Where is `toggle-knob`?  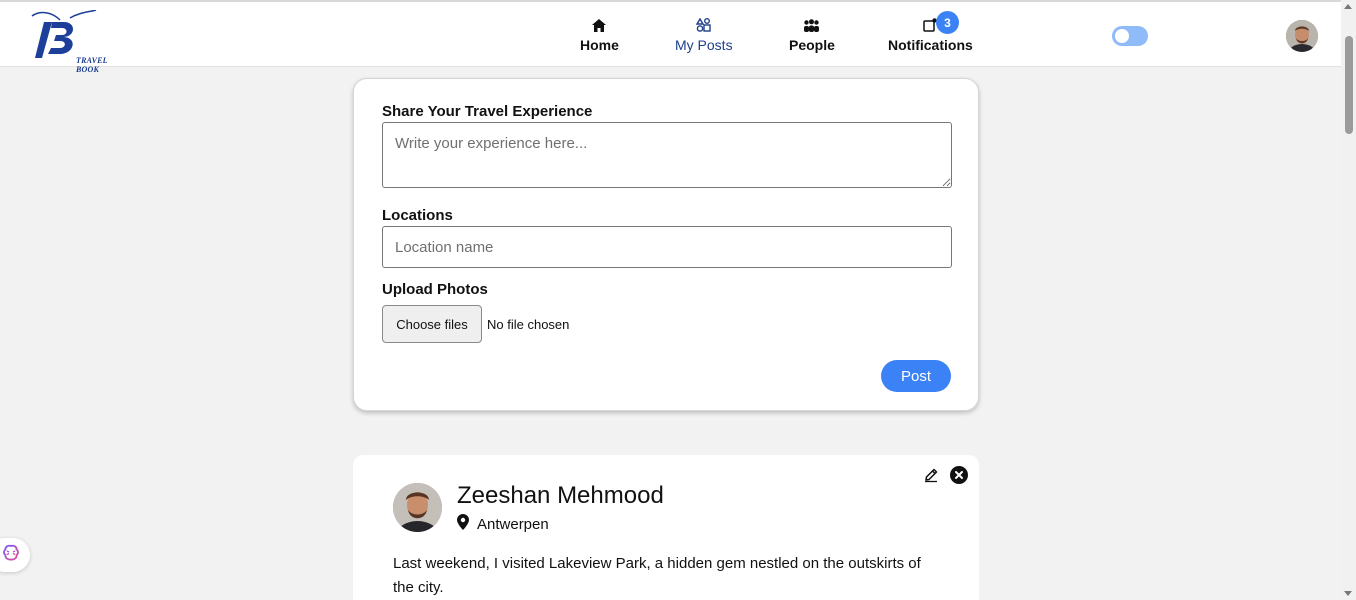 toggle-knob is located at coordinates (1122, 36).